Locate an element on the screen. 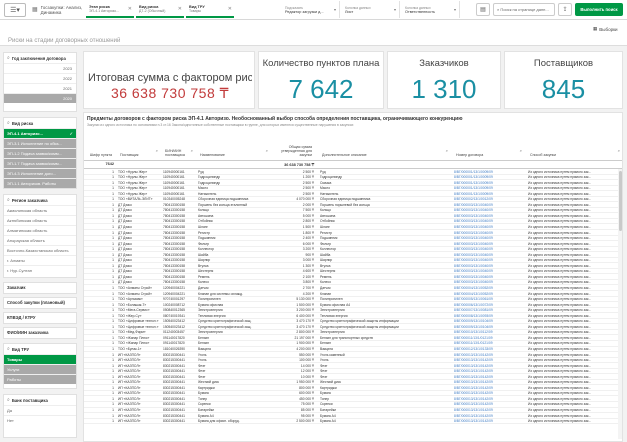 The width and height of the screenshot is (627, 442). contract-link: 8/ВГ/000006/13/1/0072/09 is located at coordinates (489, 305).